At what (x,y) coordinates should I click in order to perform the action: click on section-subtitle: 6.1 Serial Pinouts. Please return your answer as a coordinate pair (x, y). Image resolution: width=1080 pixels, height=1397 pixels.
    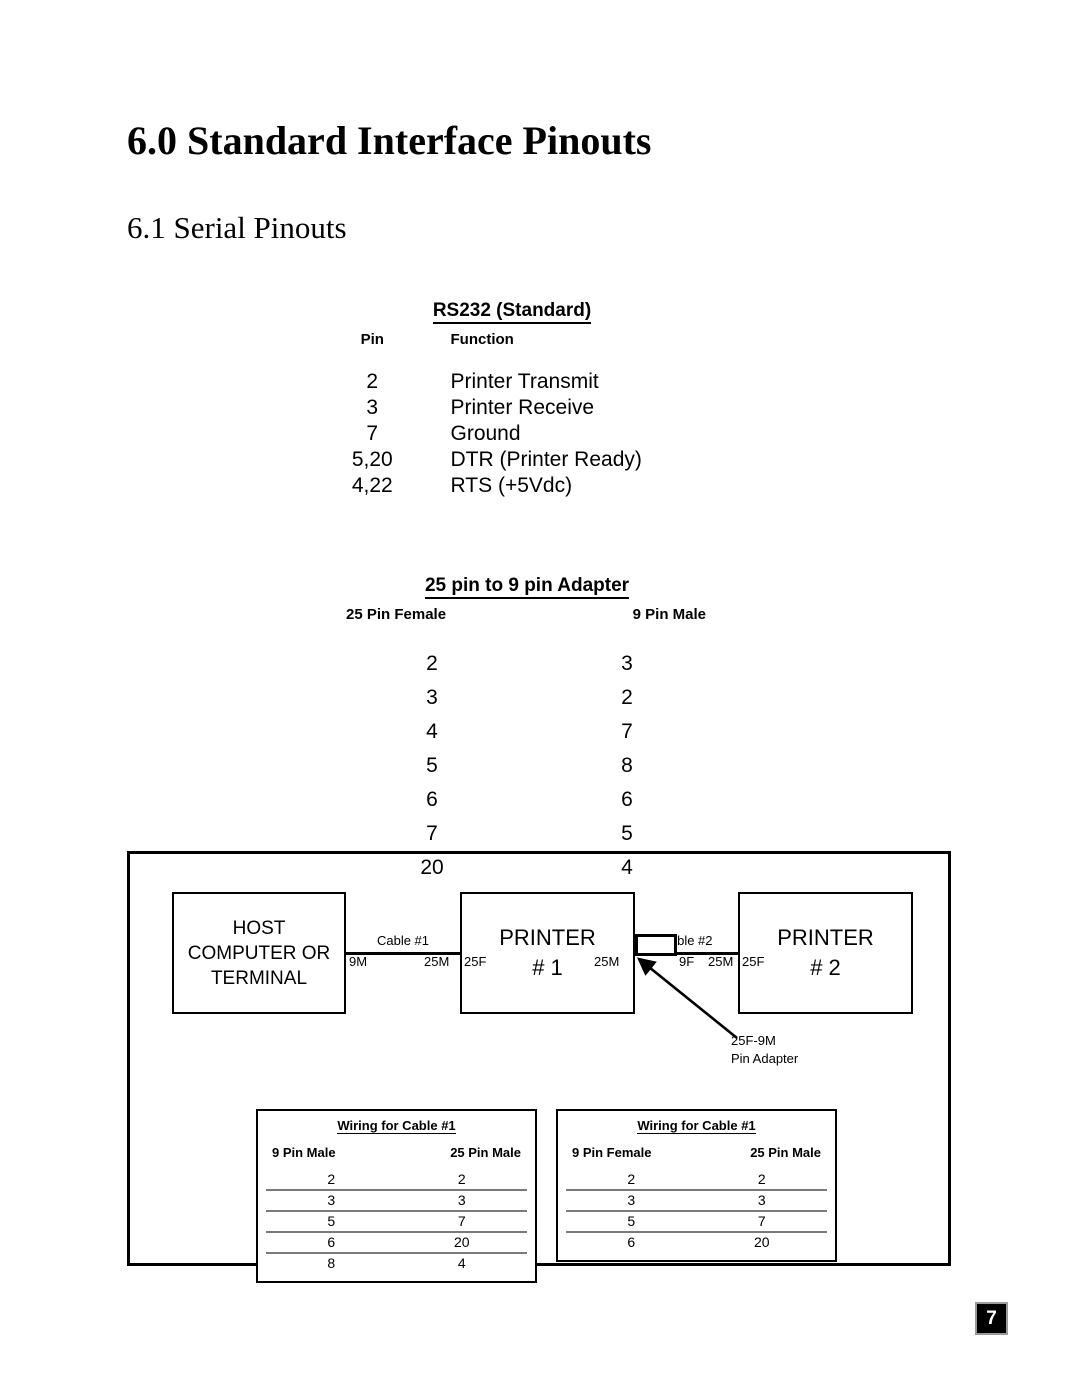
    Looking at the image, I should click on (237, 227).